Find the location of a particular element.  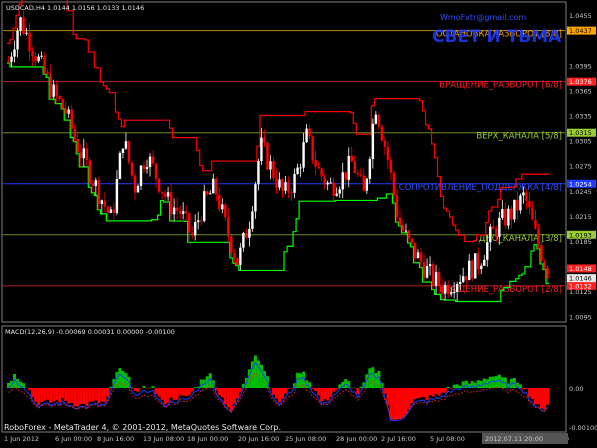

time-axis-label: 6 Jun 00:00 is located at coordinates (73, 439).